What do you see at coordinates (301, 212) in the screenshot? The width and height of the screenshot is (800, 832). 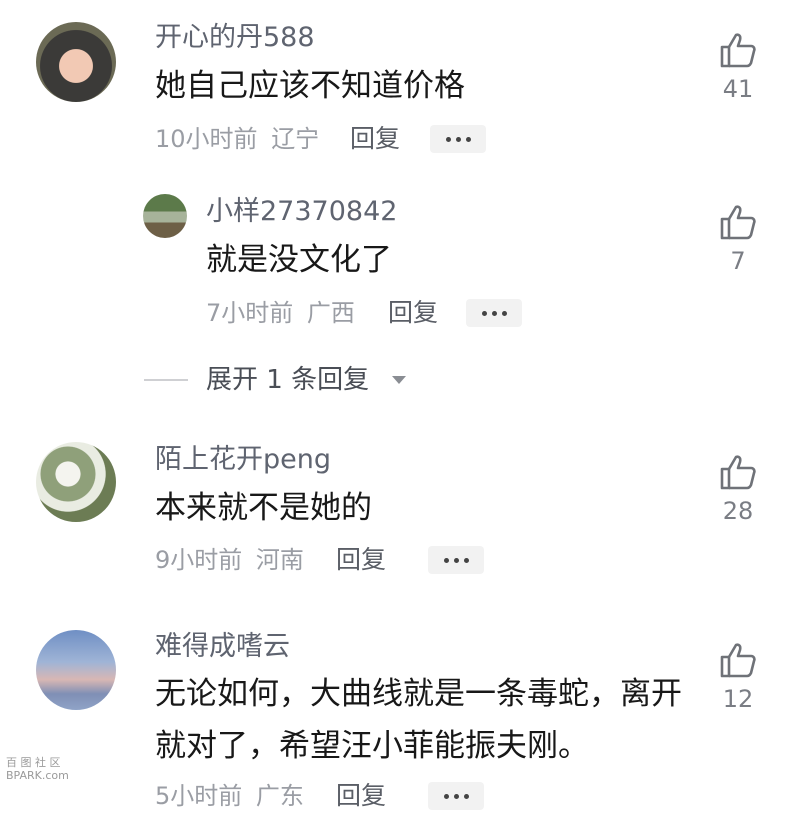 I see `comment-username: 小样27370842` at bounding box center [301, 212].